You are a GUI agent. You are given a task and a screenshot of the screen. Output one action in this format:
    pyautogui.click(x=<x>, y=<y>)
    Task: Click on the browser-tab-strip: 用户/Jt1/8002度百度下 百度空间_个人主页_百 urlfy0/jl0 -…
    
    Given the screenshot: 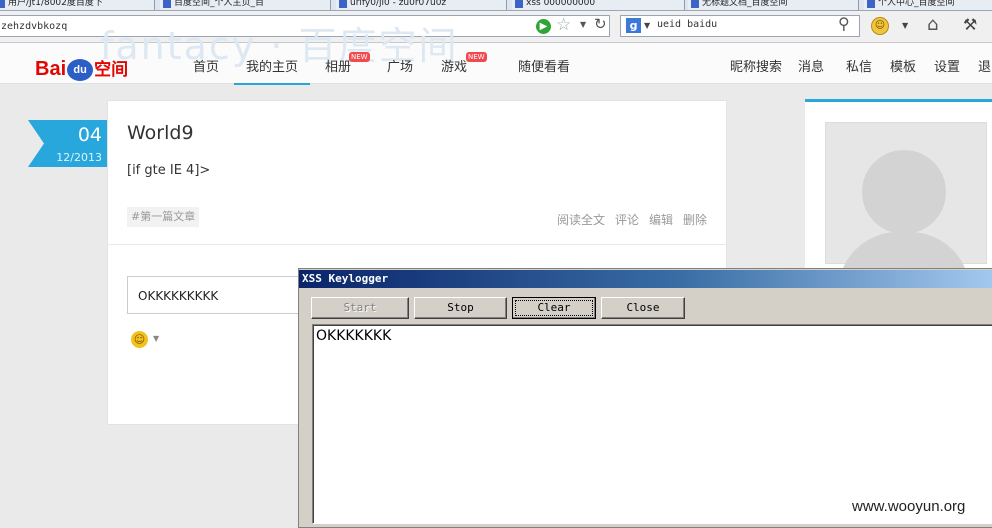 What is the action you would take?
    pyautogui.click(x=496, y=5)
    